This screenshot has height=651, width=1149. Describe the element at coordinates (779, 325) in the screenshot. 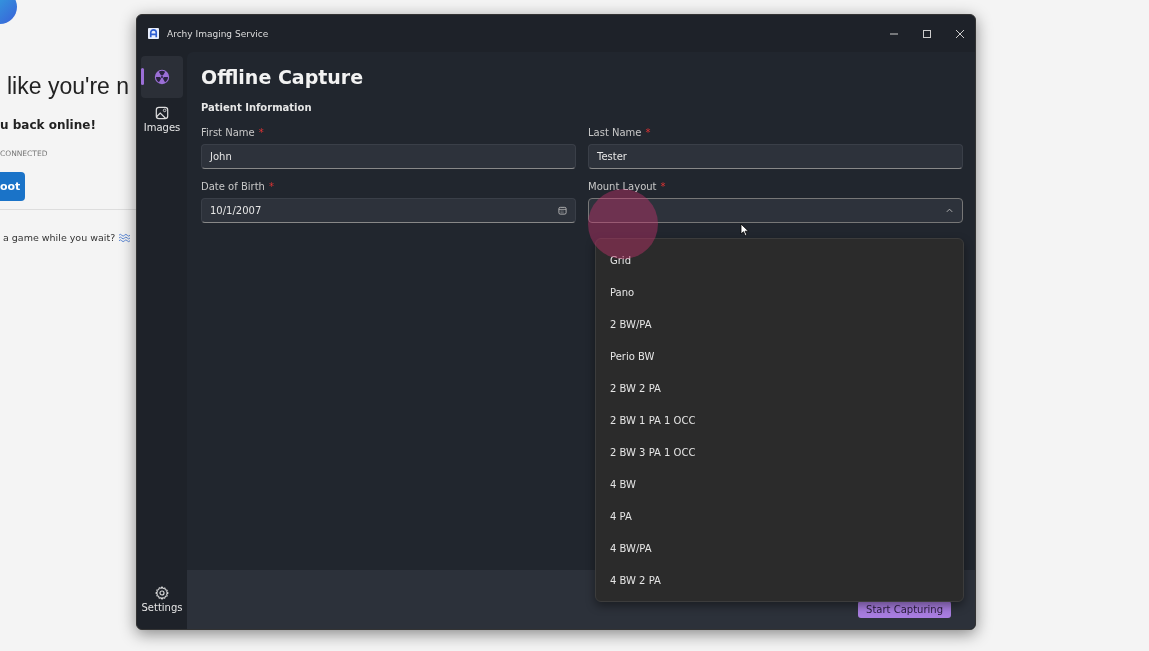

I see `dropdown-option: 2 BW/PA` at that location.